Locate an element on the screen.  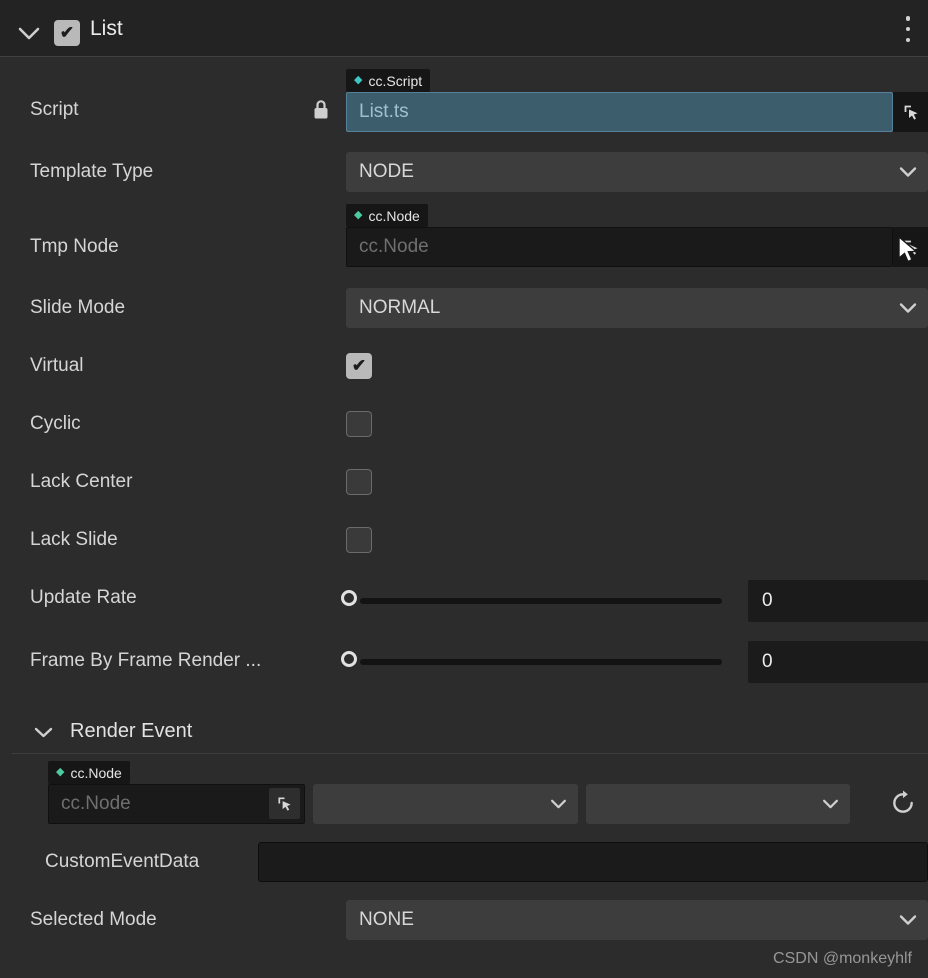
update-rate-value-field: 0 is located at coordinates (838, 601).